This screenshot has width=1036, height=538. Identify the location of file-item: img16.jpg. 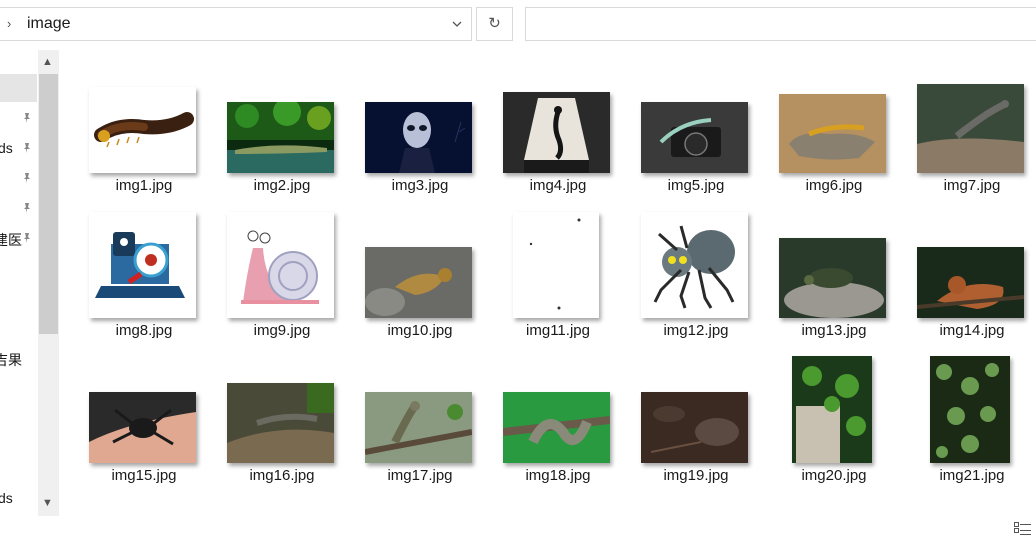
(282, 442).